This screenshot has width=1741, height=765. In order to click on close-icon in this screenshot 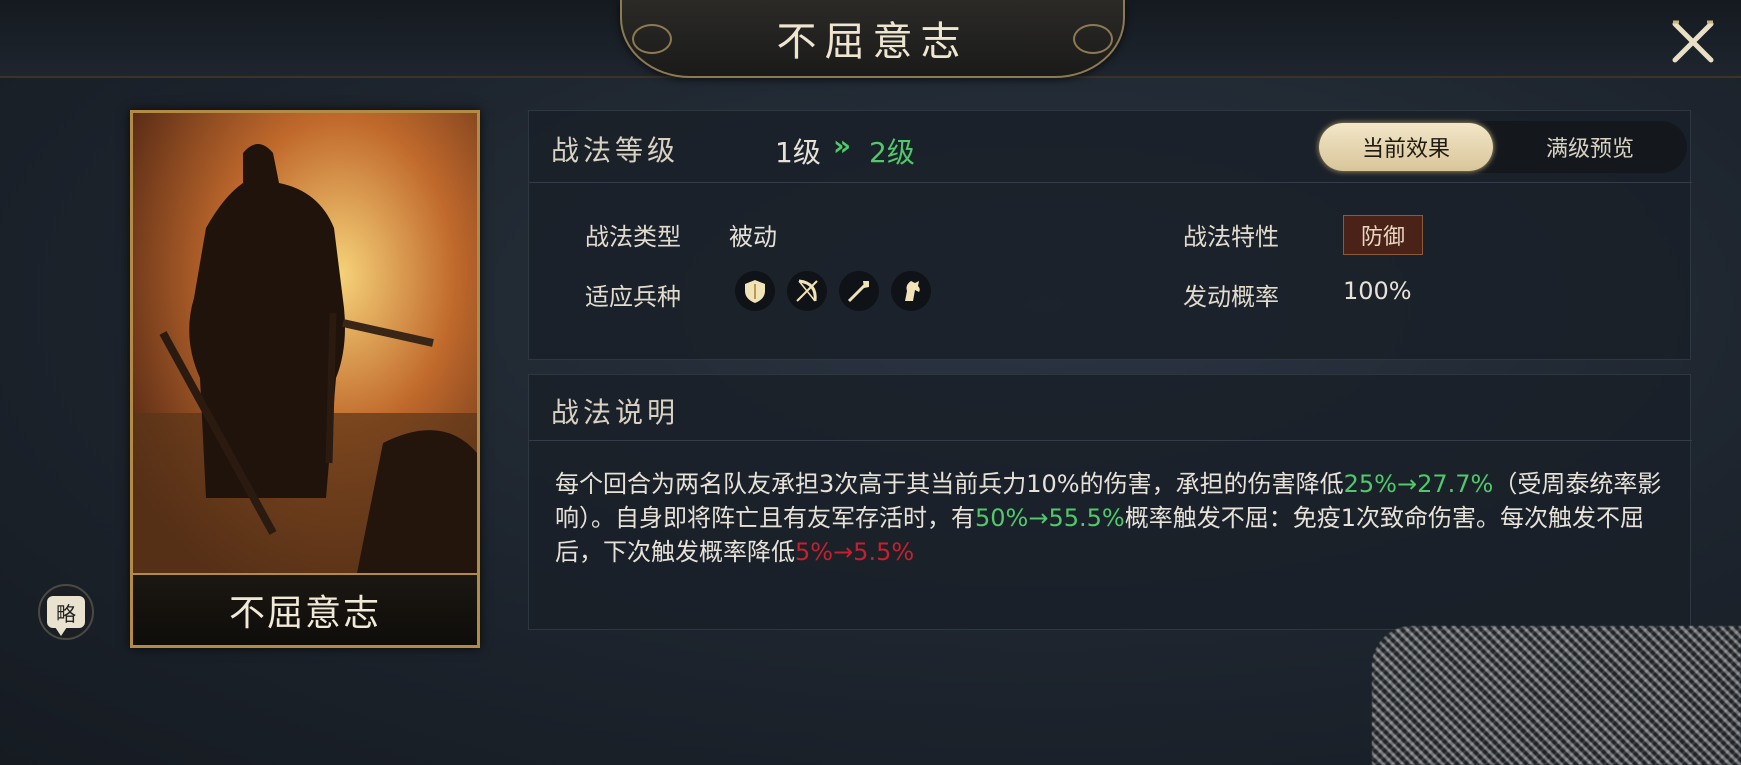, I will do `click(1693, 41)`.